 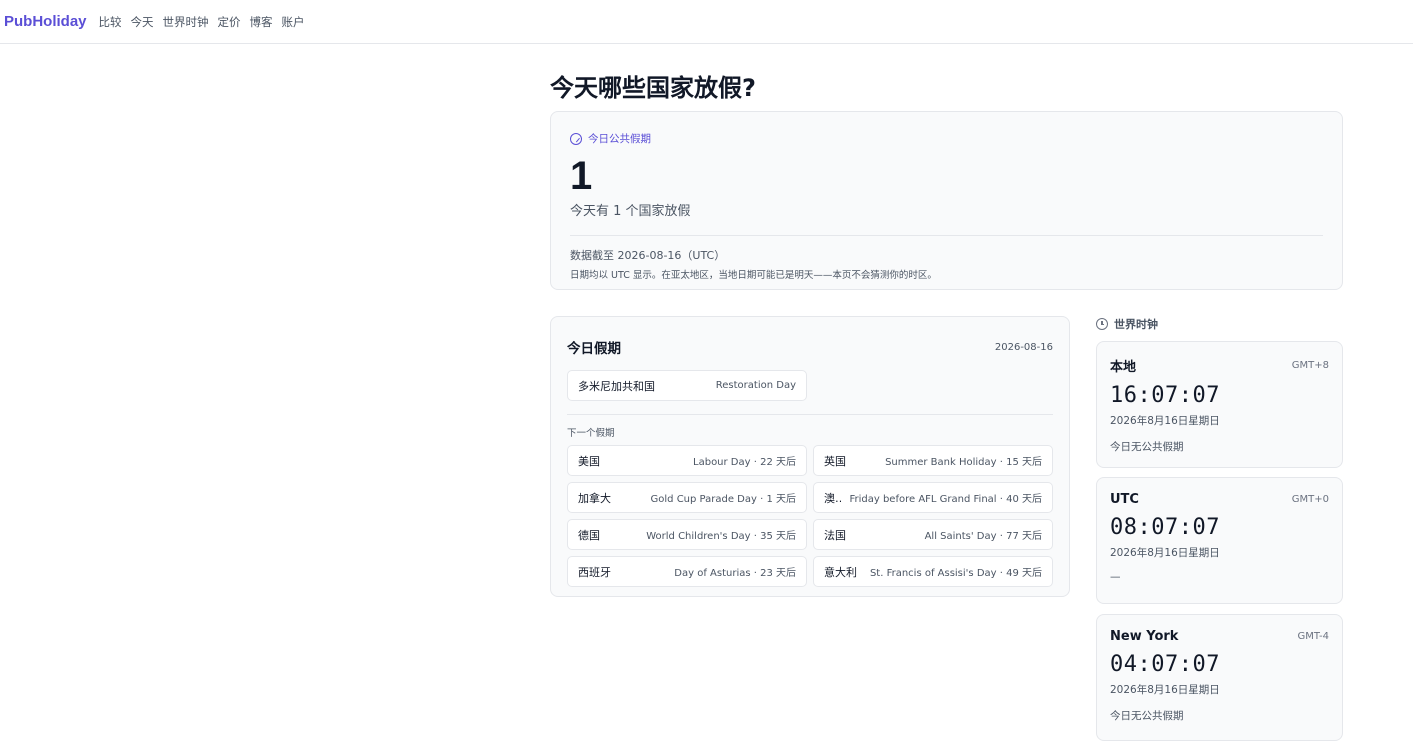 What do you see at coordinates (955, 573) in the screenshot?
I see `holiday-info: St. Francis of Assisi's Day · 49 天后` at bounding box center [955, 573].